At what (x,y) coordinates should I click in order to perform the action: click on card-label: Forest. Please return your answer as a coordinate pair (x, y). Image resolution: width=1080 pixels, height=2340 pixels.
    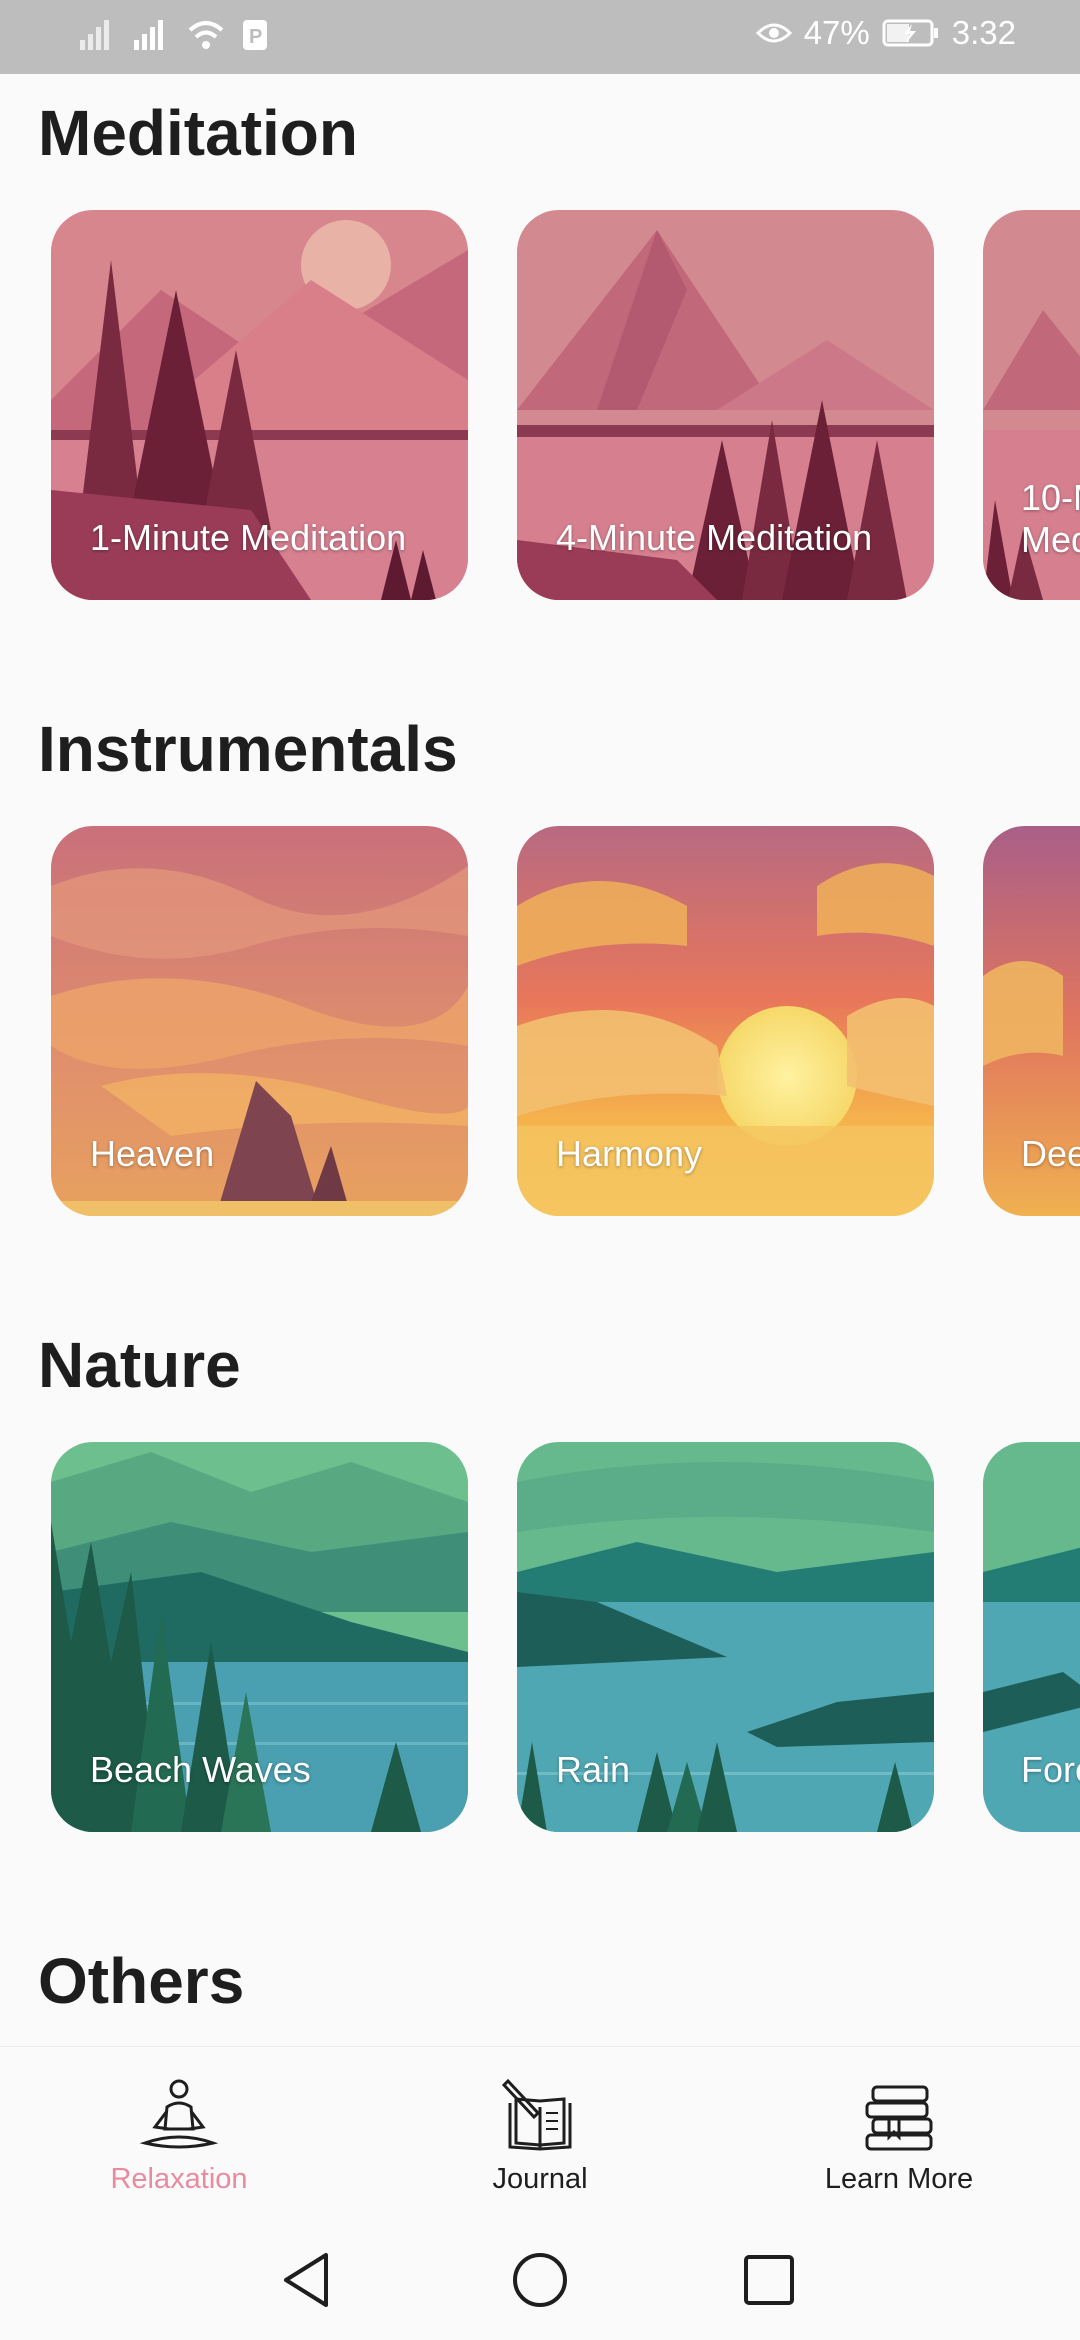
    Looking at the image, I should click on (1050, 1769).